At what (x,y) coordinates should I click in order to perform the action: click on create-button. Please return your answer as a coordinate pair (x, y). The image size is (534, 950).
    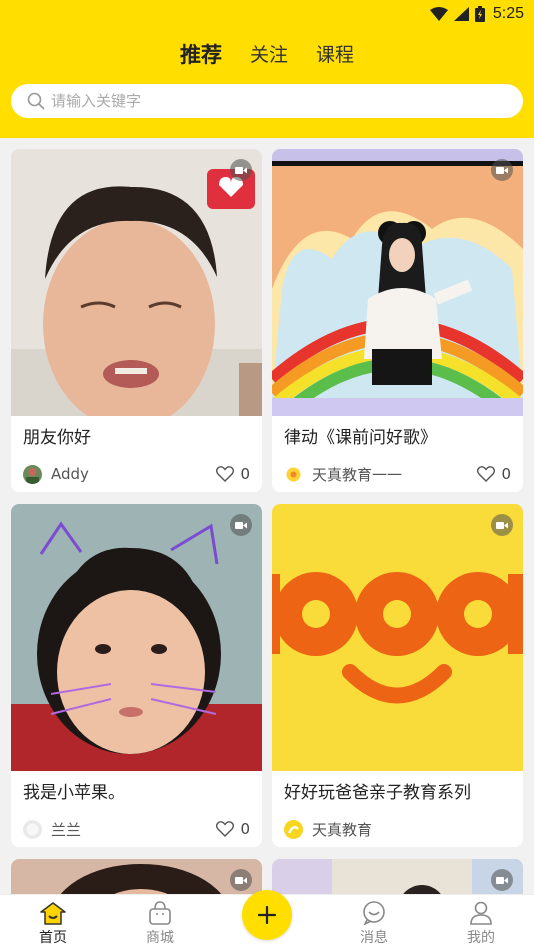
    Looking at the image, I should click on (267, 915).